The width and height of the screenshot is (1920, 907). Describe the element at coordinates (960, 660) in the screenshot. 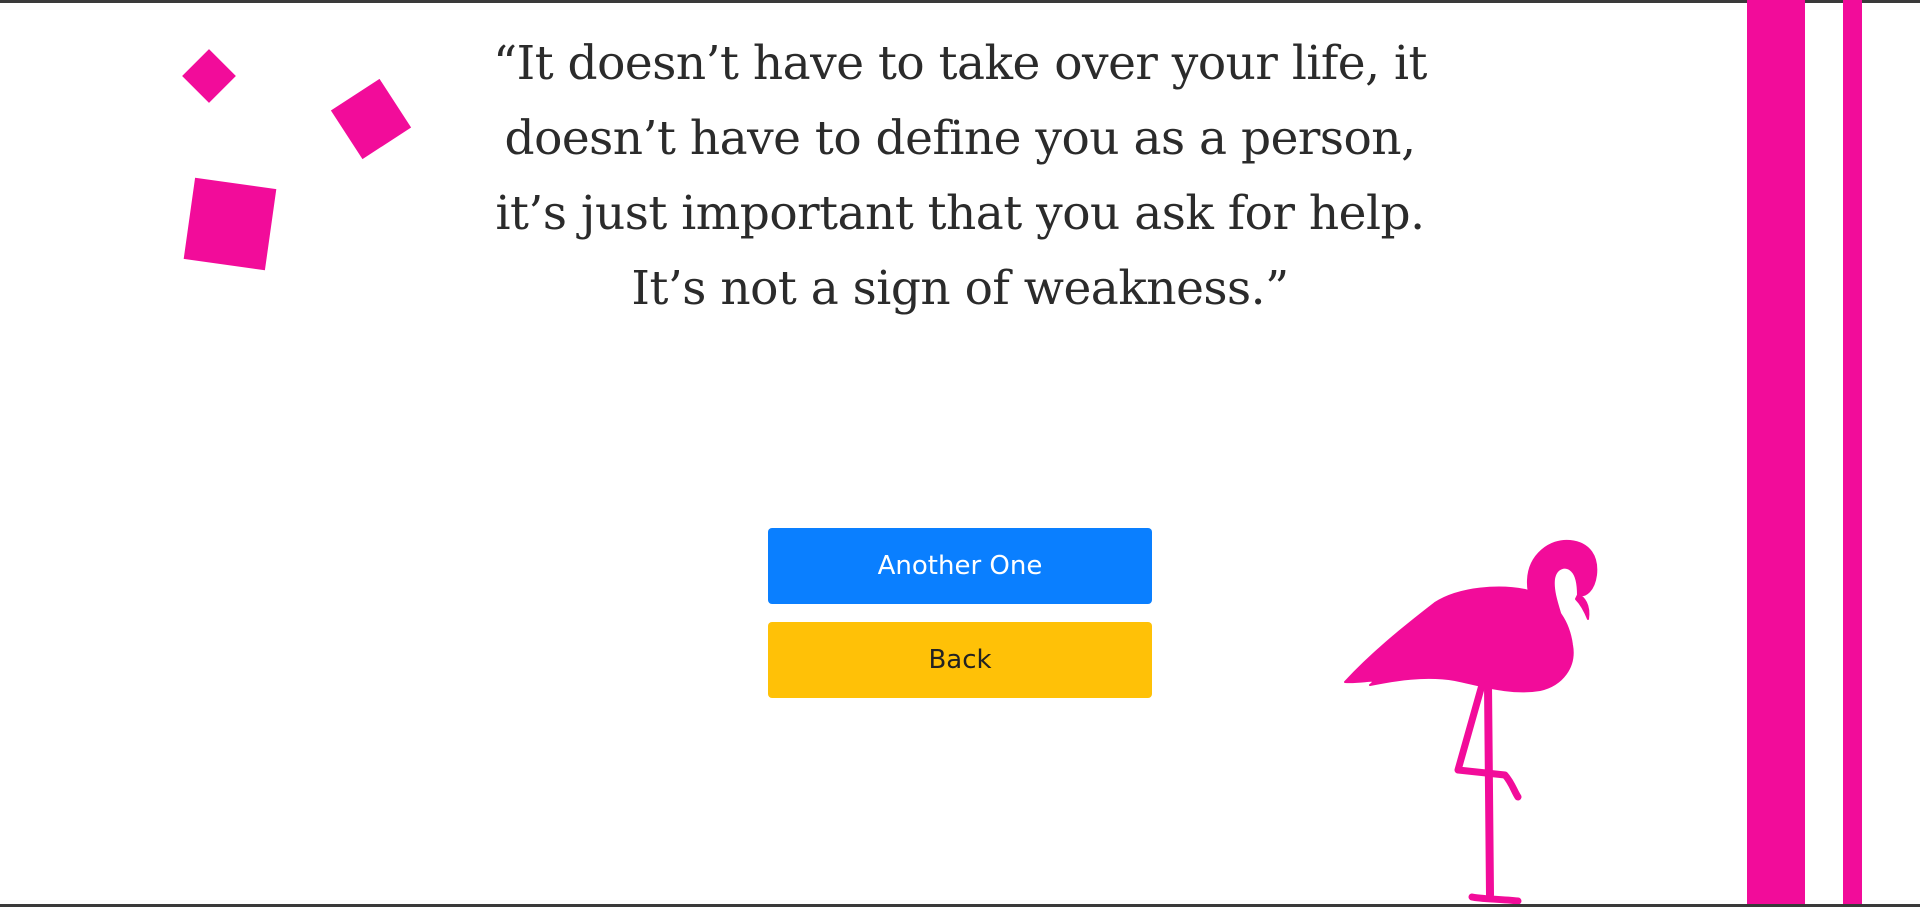

I see `back-button: Back` at that location.